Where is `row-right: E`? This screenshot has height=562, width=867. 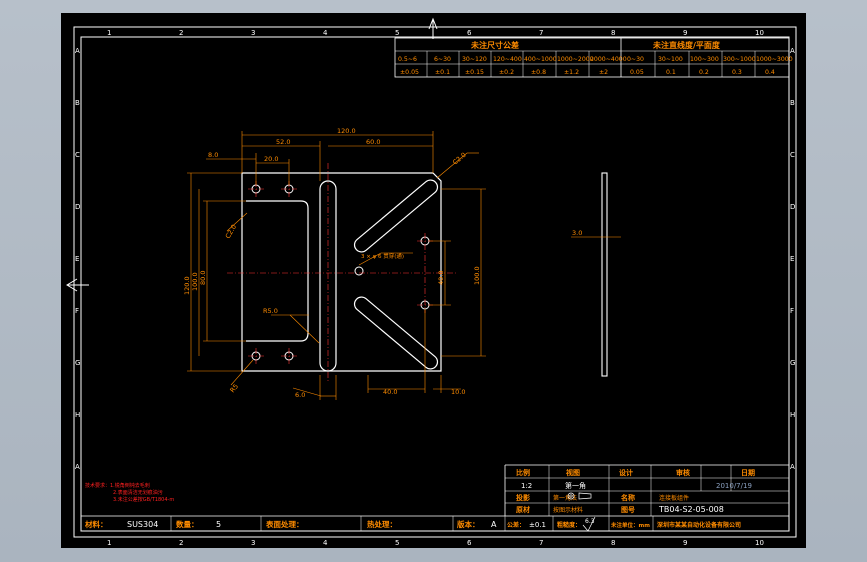 row-right: E is located at coordinates (792, 259).